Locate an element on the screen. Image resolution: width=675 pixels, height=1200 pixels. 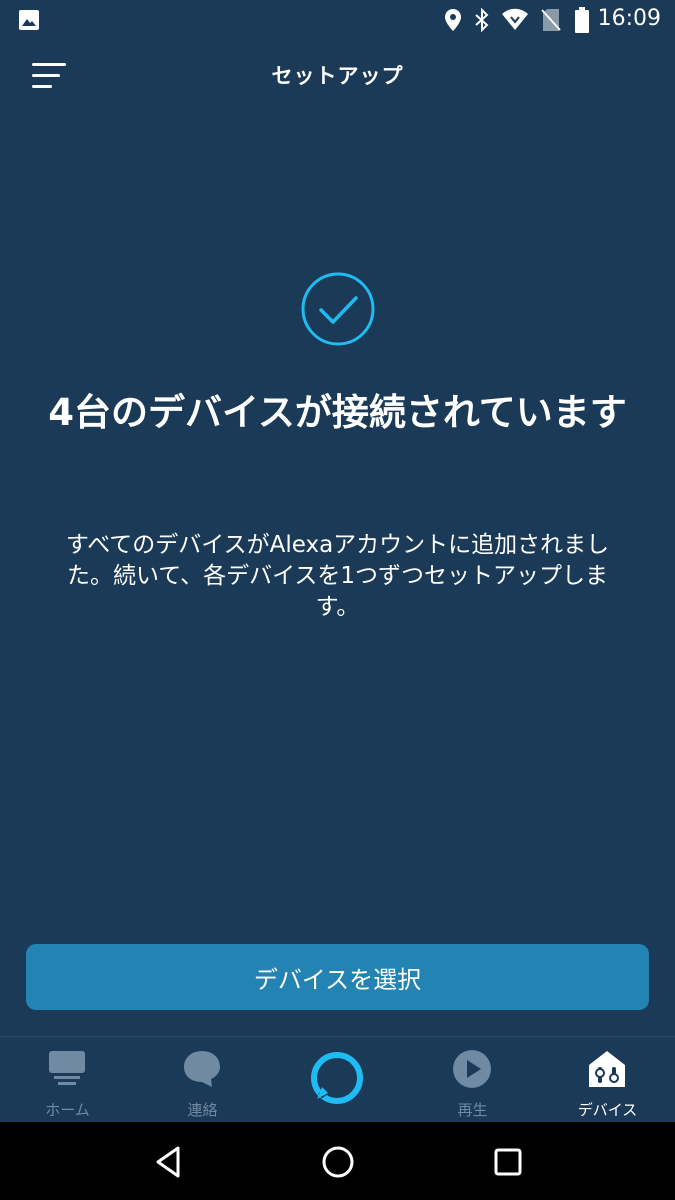
alexa-icon is located at coordinates (337, 1078).